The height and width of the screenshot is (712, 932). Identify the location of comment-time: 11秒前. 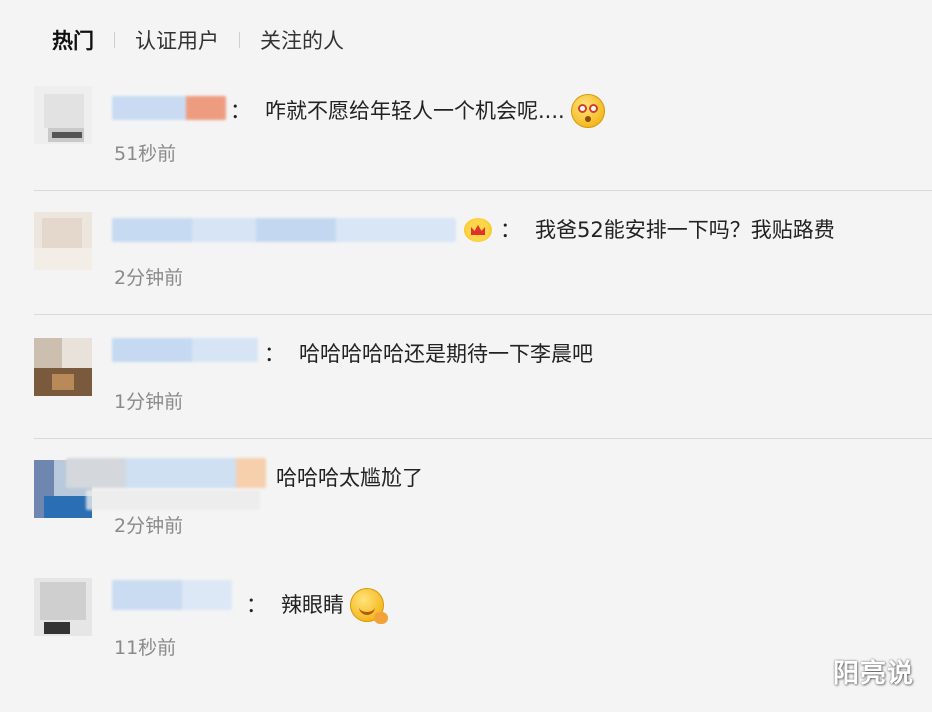
(145, 648).